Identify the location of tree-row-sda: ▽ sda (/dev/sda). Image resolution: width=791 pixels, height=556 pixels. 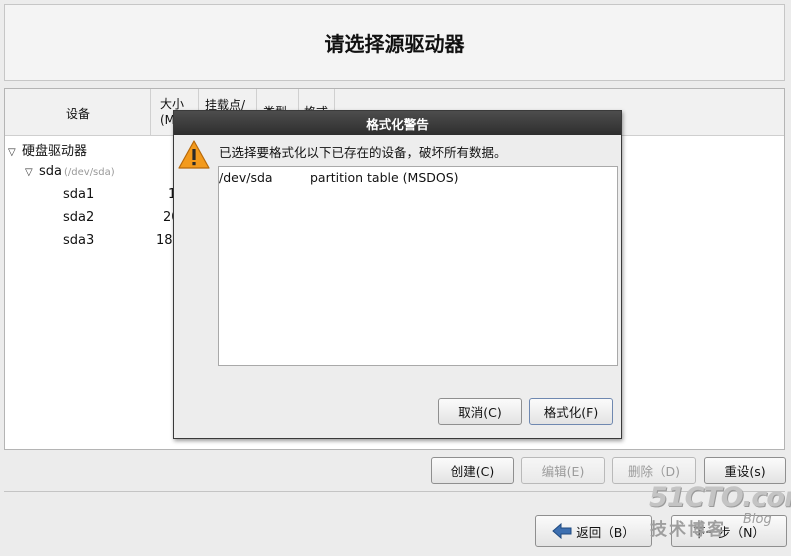
(70, 171).